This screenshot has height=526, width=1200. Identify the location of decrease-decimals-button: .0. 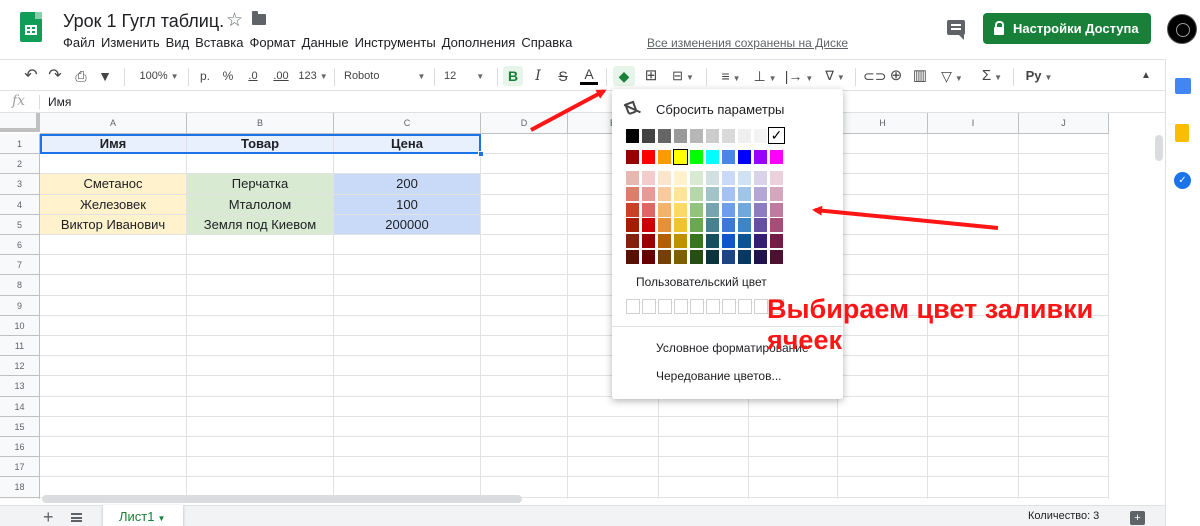
(253, 76).